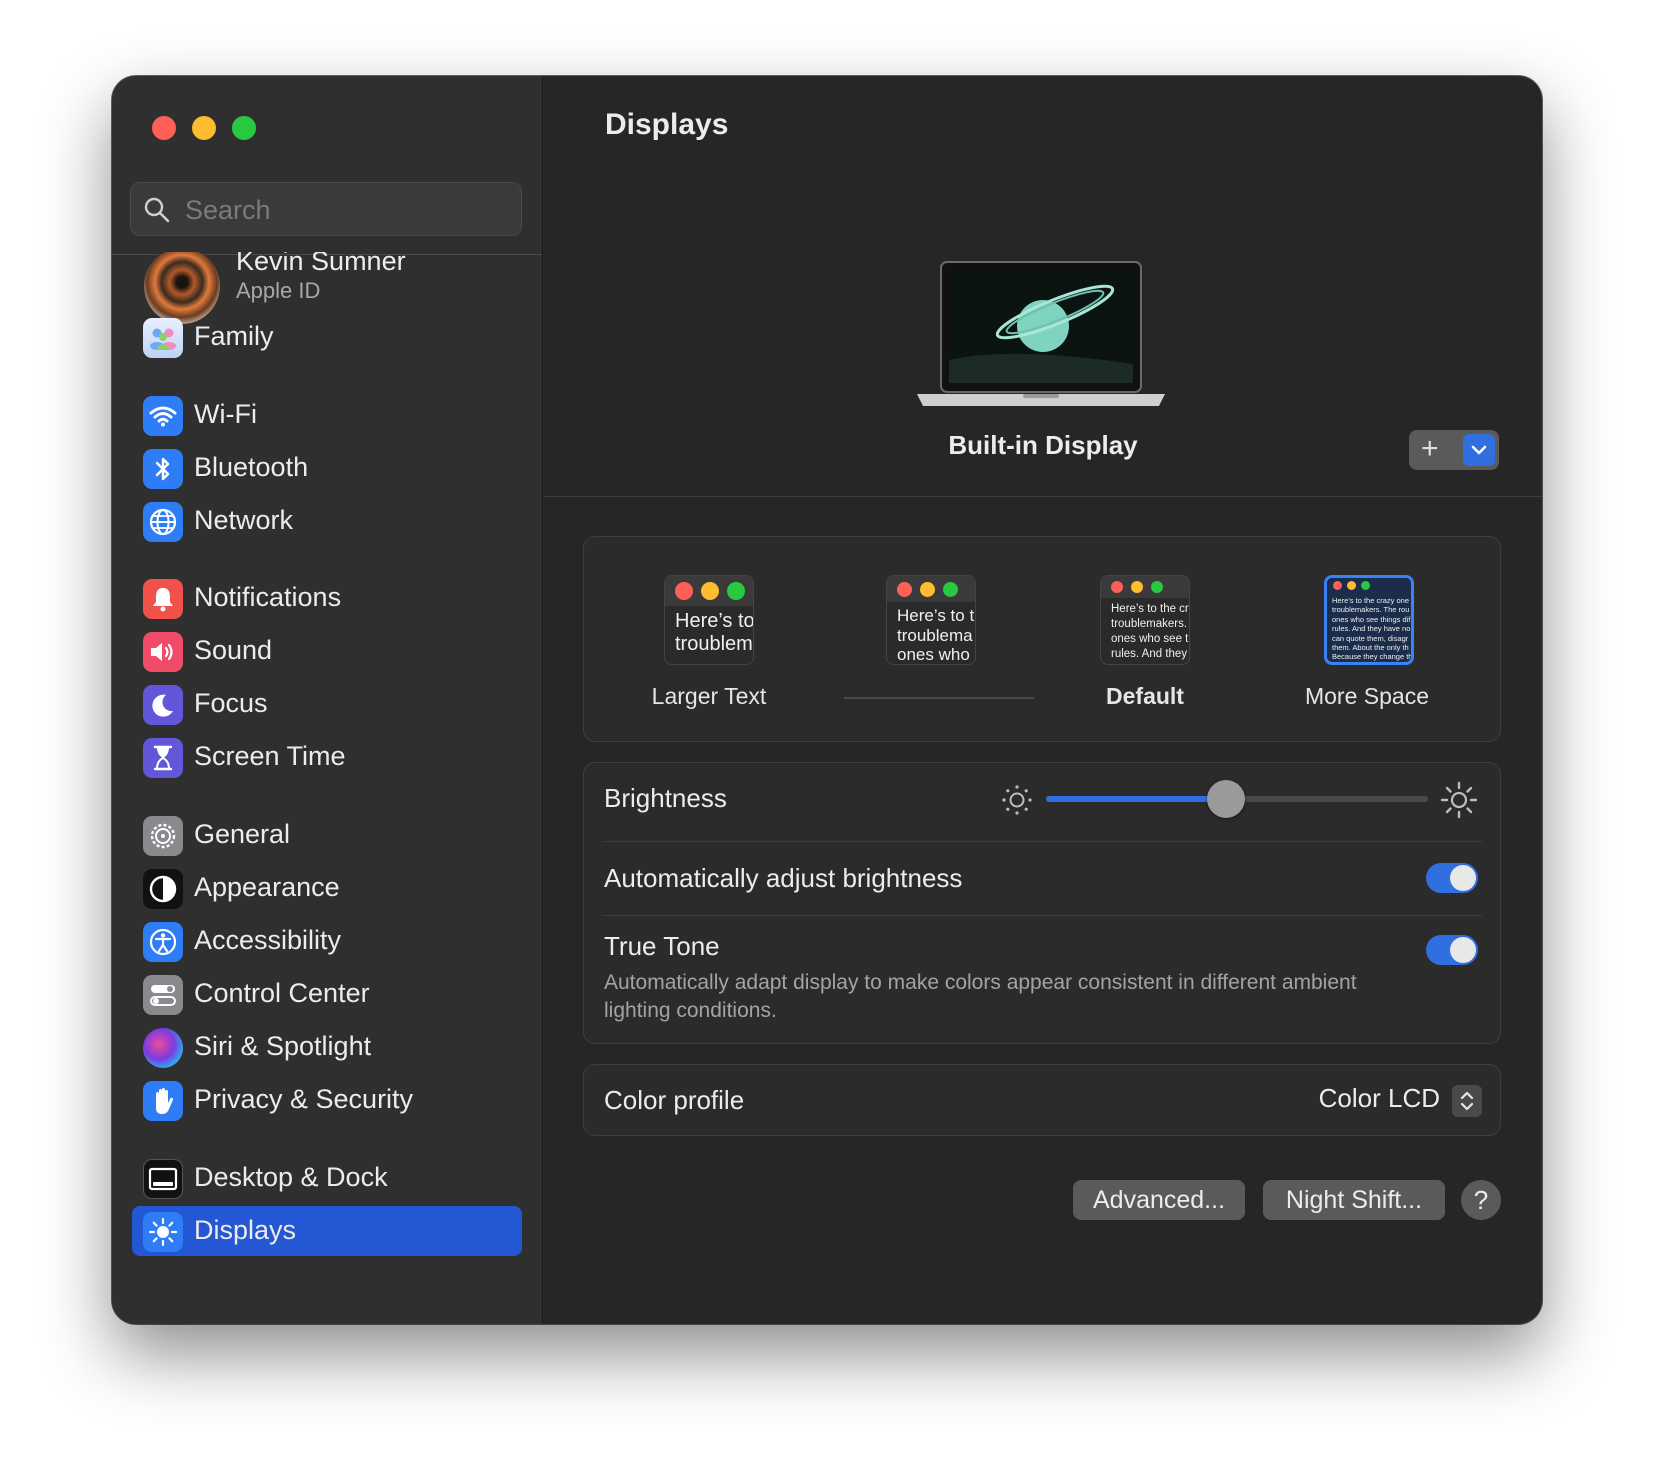  I want to click on help-button: ?, so click(1481, 1200).